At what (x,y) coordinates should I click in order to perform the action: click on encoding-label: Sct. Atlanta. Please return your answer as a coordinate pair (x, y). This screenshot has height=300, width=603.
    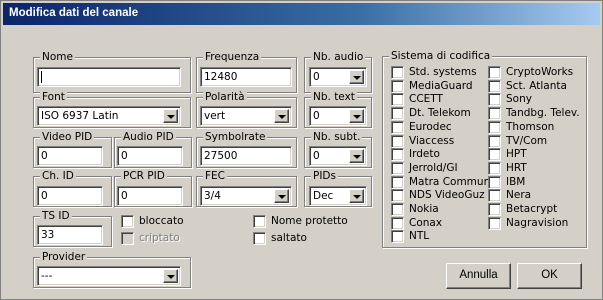
    Looking at the image, I should click on (536, 85).